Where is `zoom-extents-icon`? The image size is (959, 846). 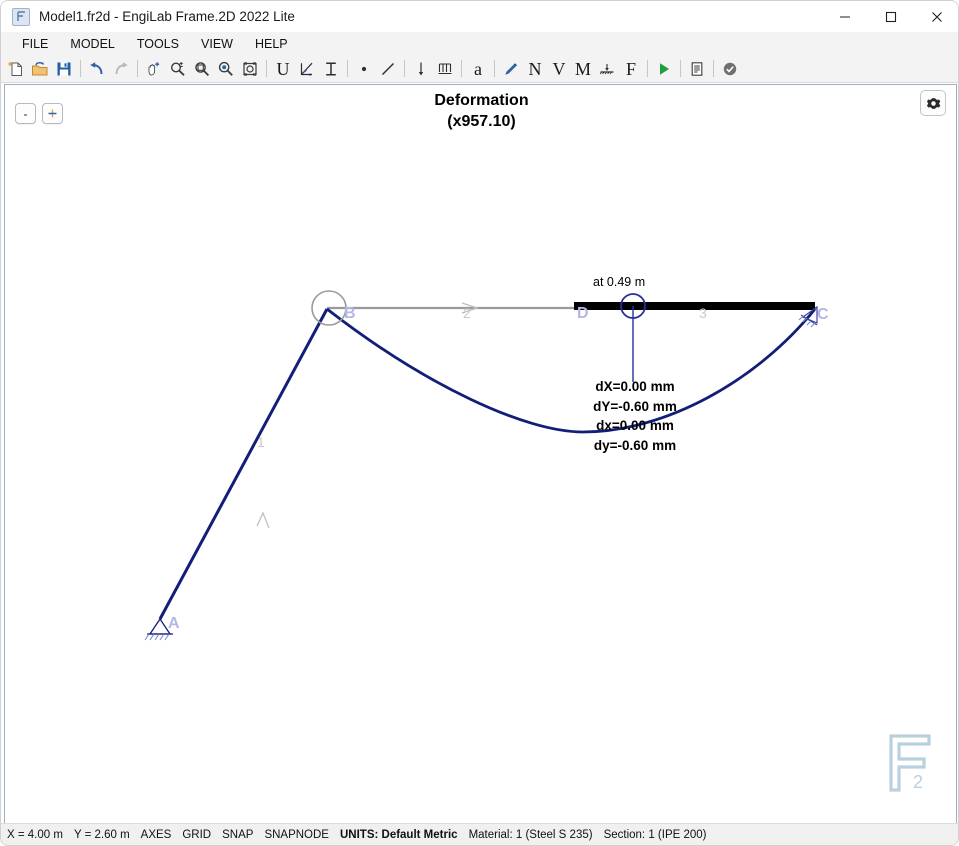
zoom-extents-icon is located at coordinates (225, 68).